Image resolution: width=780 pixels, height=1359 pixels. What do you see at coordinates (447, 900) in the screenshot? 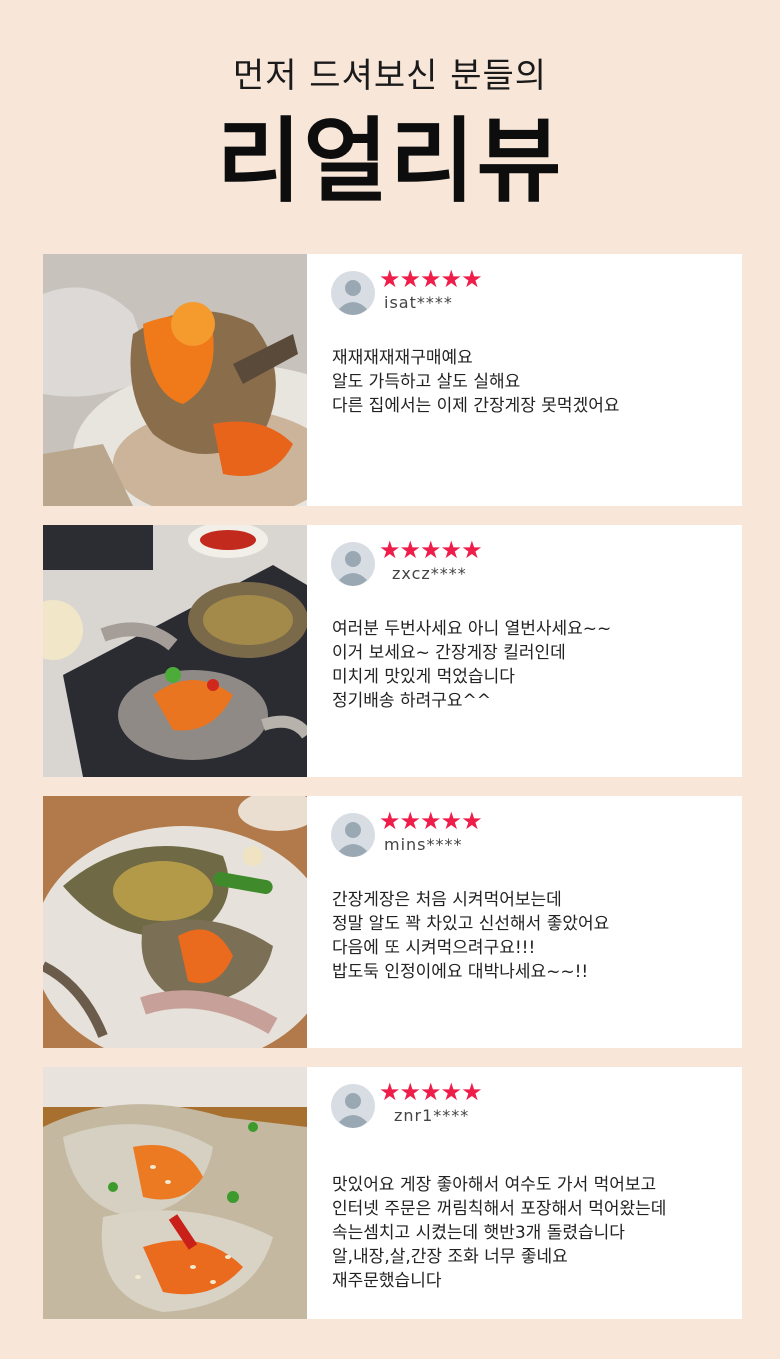
I see `review-line: 간장게장은 처음 시켜먹어보는데` at bounding box center [447, 900].